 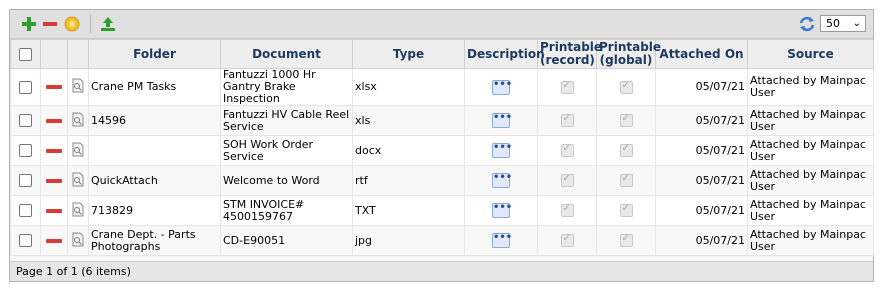 I want to click on minus-icon, so click(x=50, y=24).